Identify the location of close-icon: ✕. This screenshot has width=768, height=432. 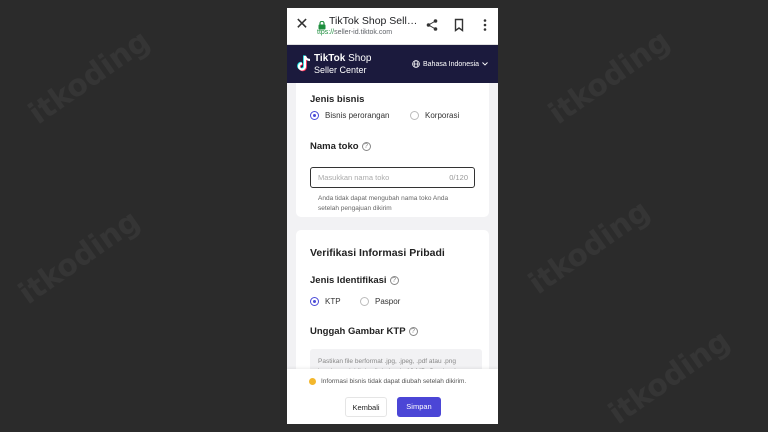
(302, 25).